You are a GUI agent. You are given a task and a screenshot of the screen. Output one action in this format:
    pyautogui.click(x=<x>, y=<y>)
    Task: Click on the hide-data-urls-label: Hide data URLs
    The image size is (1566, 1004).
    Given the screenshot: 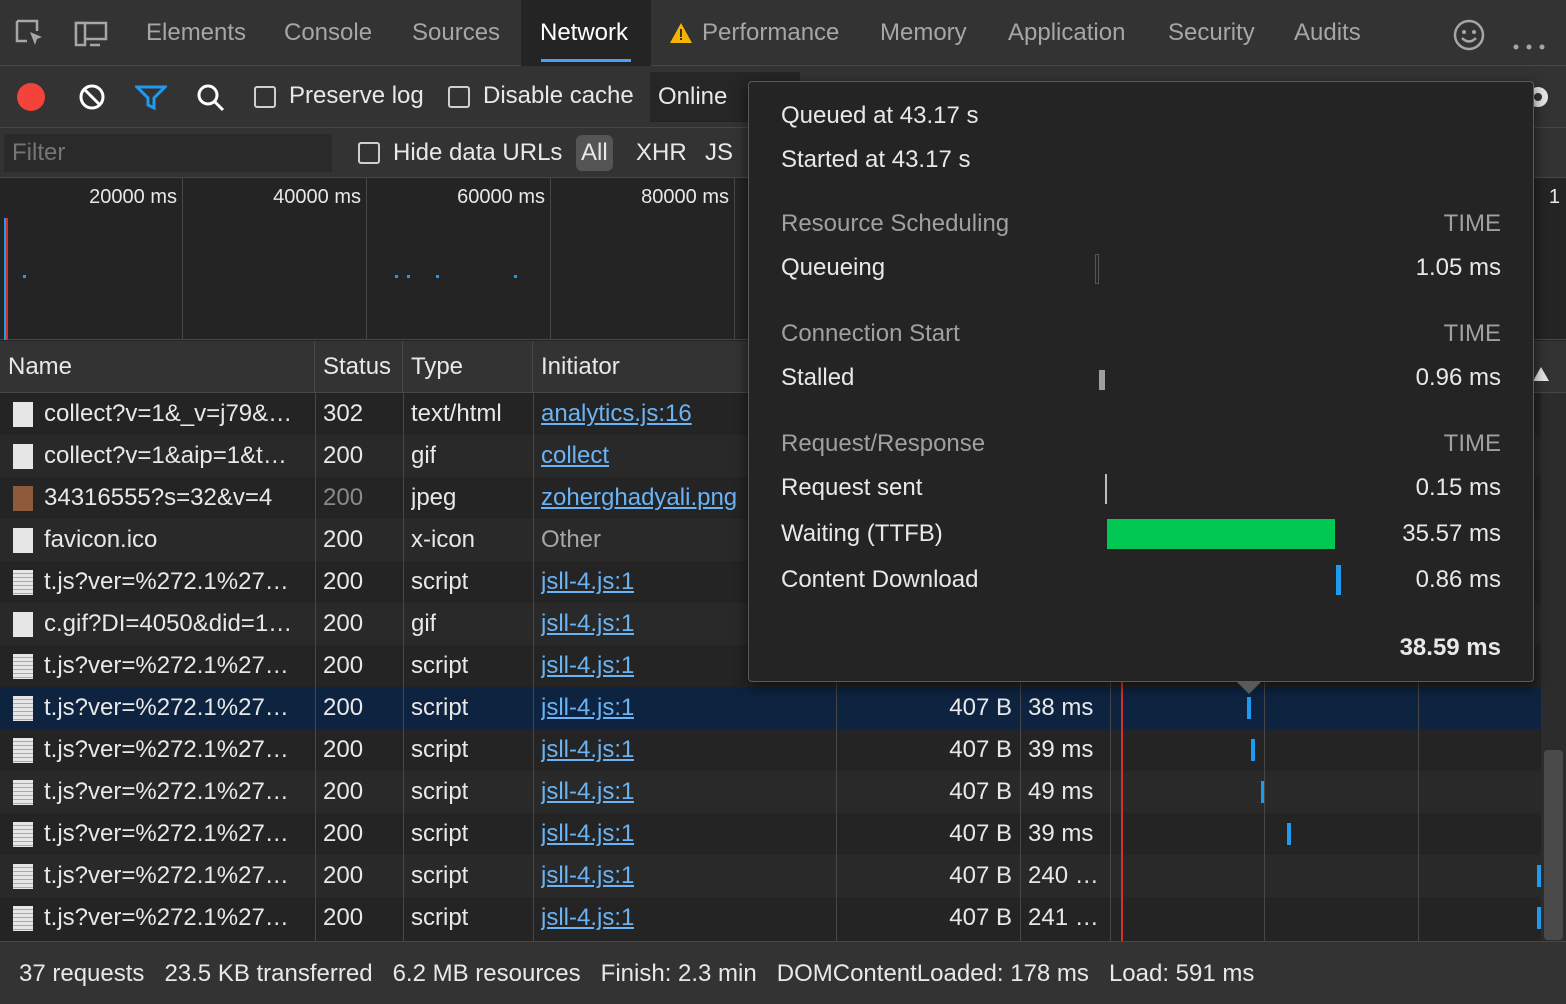 What is the action you would take?
    pyautogui.click(x=478, y=152)
    